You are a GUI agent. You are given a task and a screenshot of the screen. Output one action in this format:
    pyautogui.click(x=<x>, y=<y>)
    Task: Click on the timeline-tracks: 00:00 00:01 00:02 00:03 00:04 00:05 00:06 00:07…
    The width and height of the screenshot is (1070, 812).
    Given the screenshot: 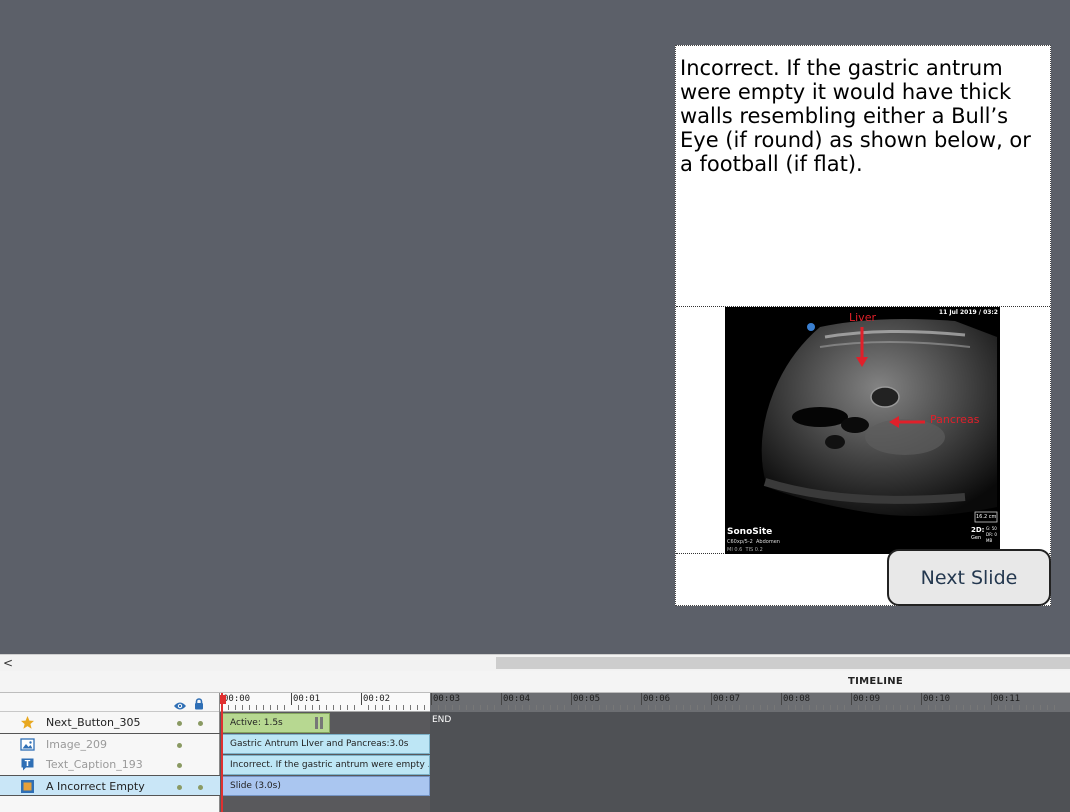 What is the action you would take?
    pyautogui.click(x=645, y=752)
    